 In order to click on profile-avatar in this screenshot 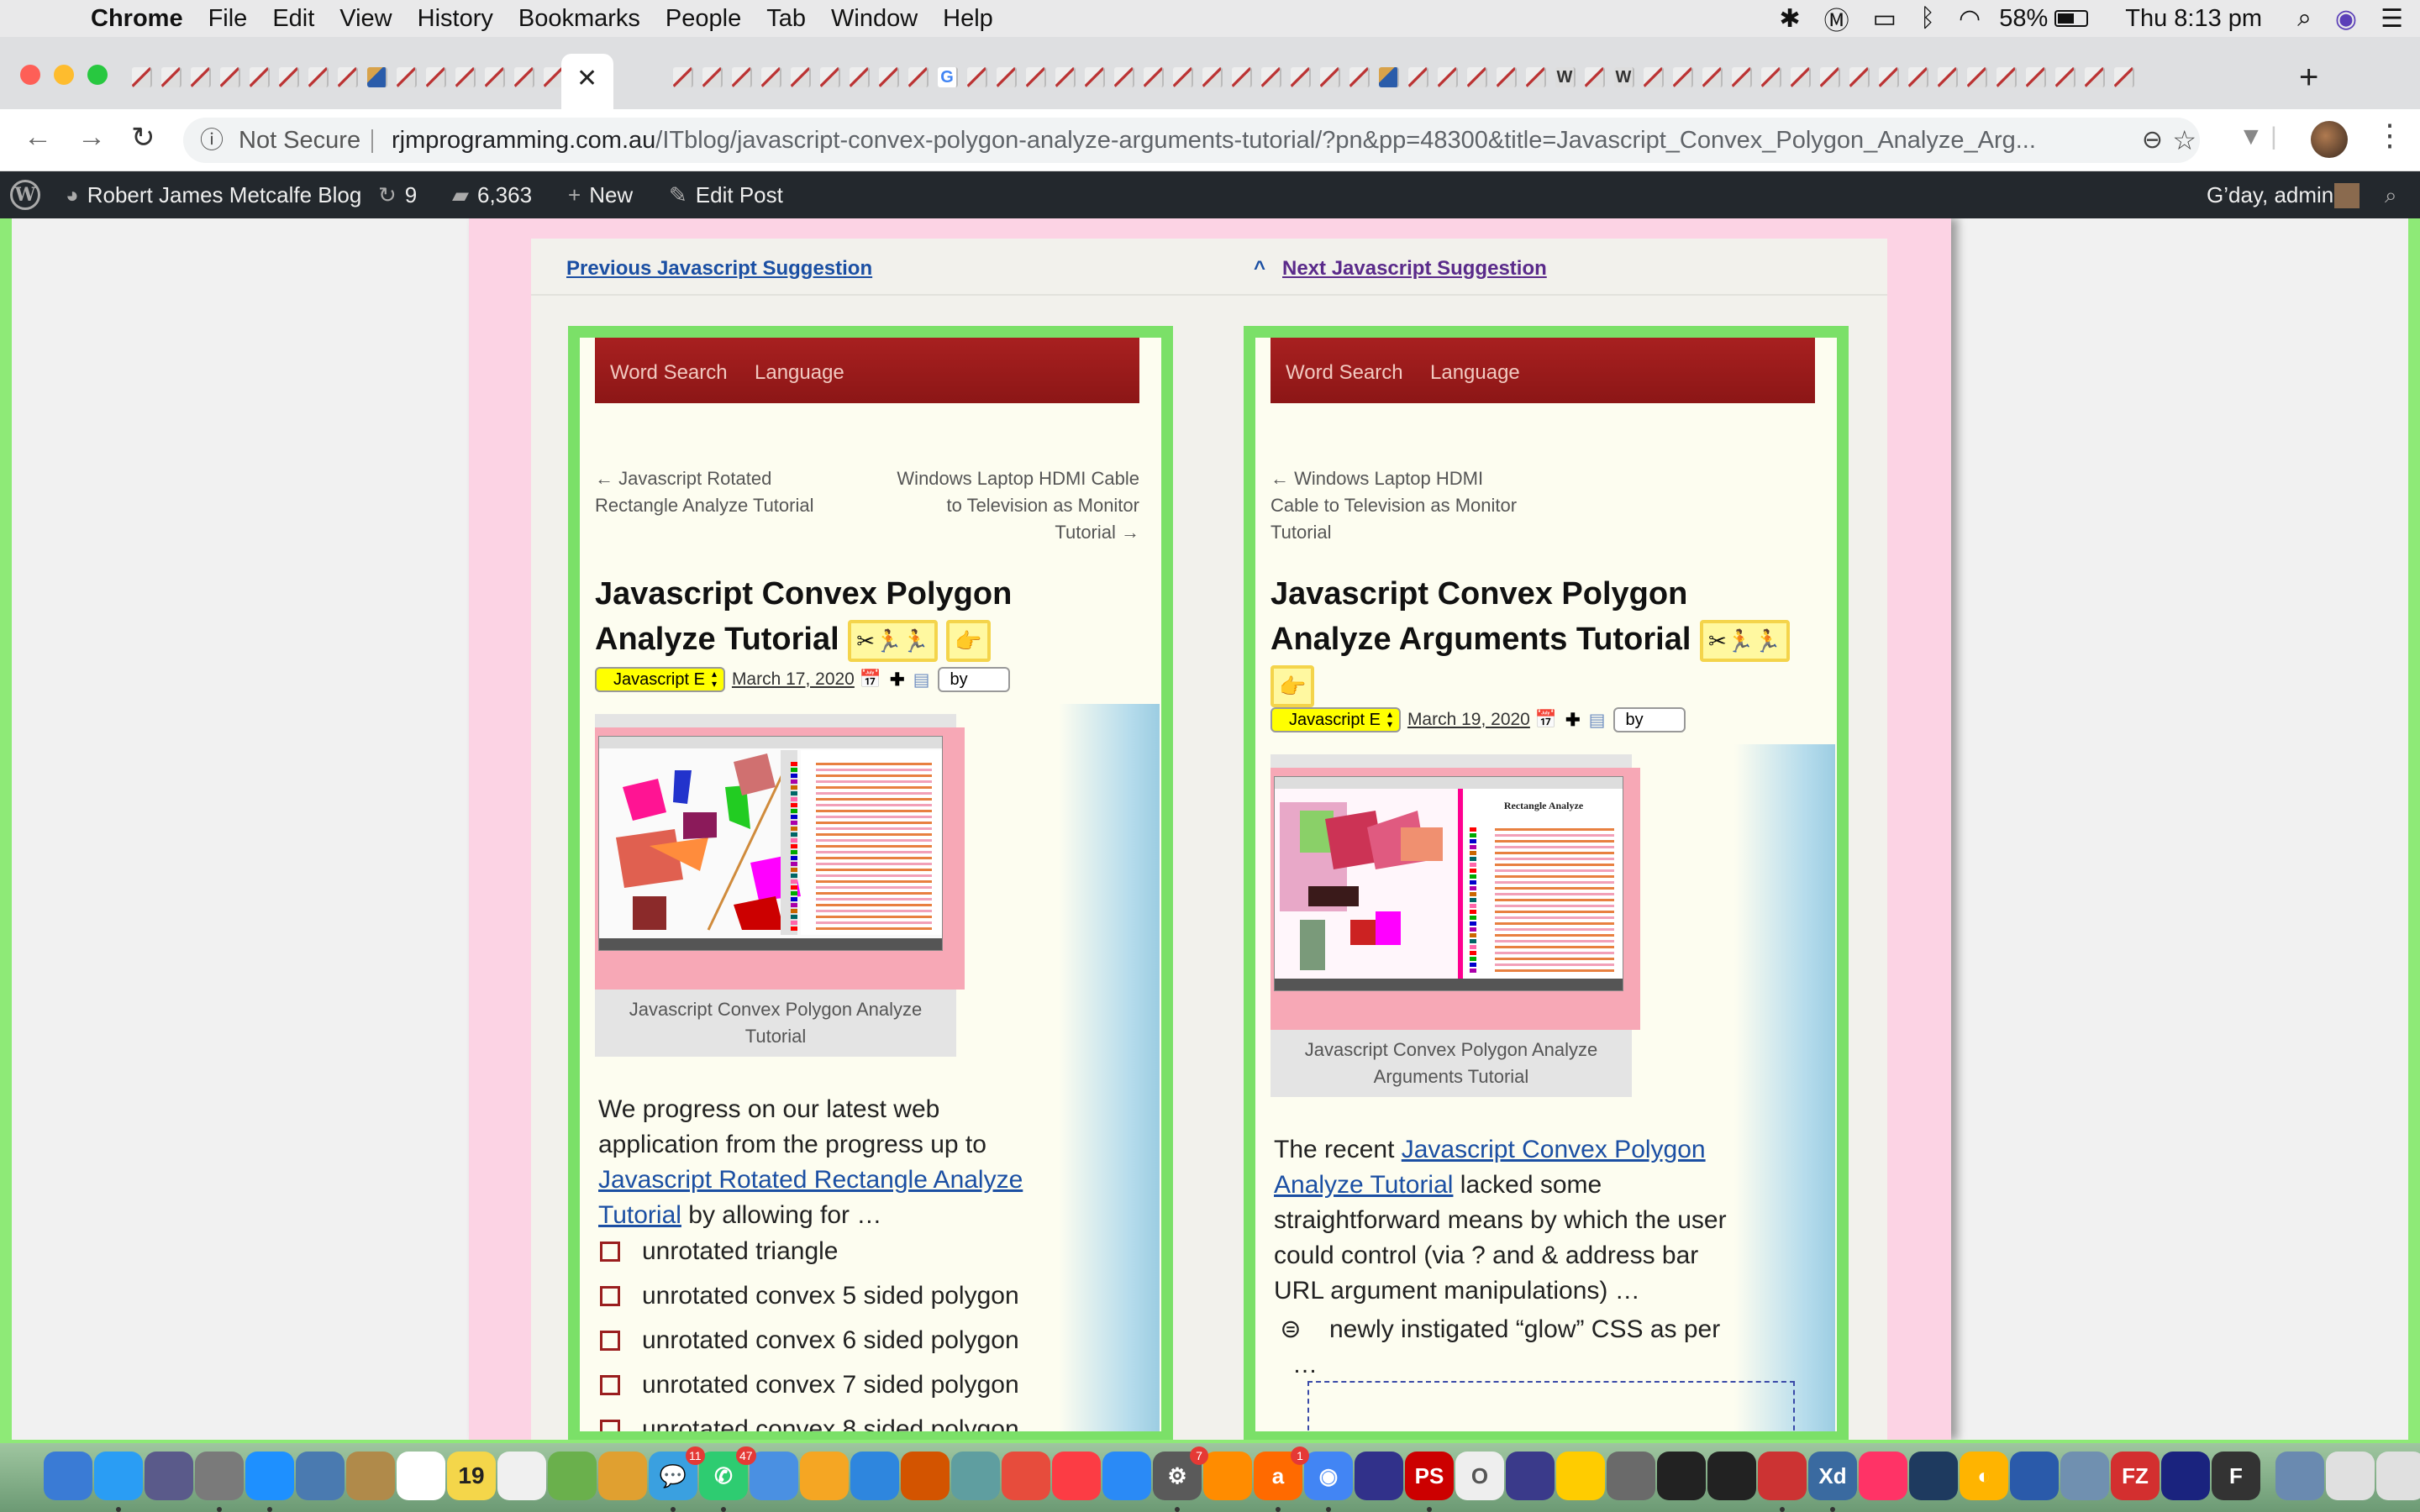, I will do `click(2329, 139)`.